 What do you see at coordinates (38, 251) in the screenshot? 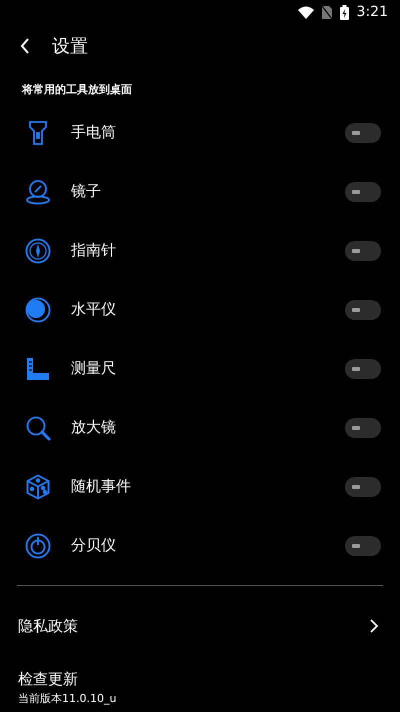
I see `compass-icon` at bounding box center [38, 251].